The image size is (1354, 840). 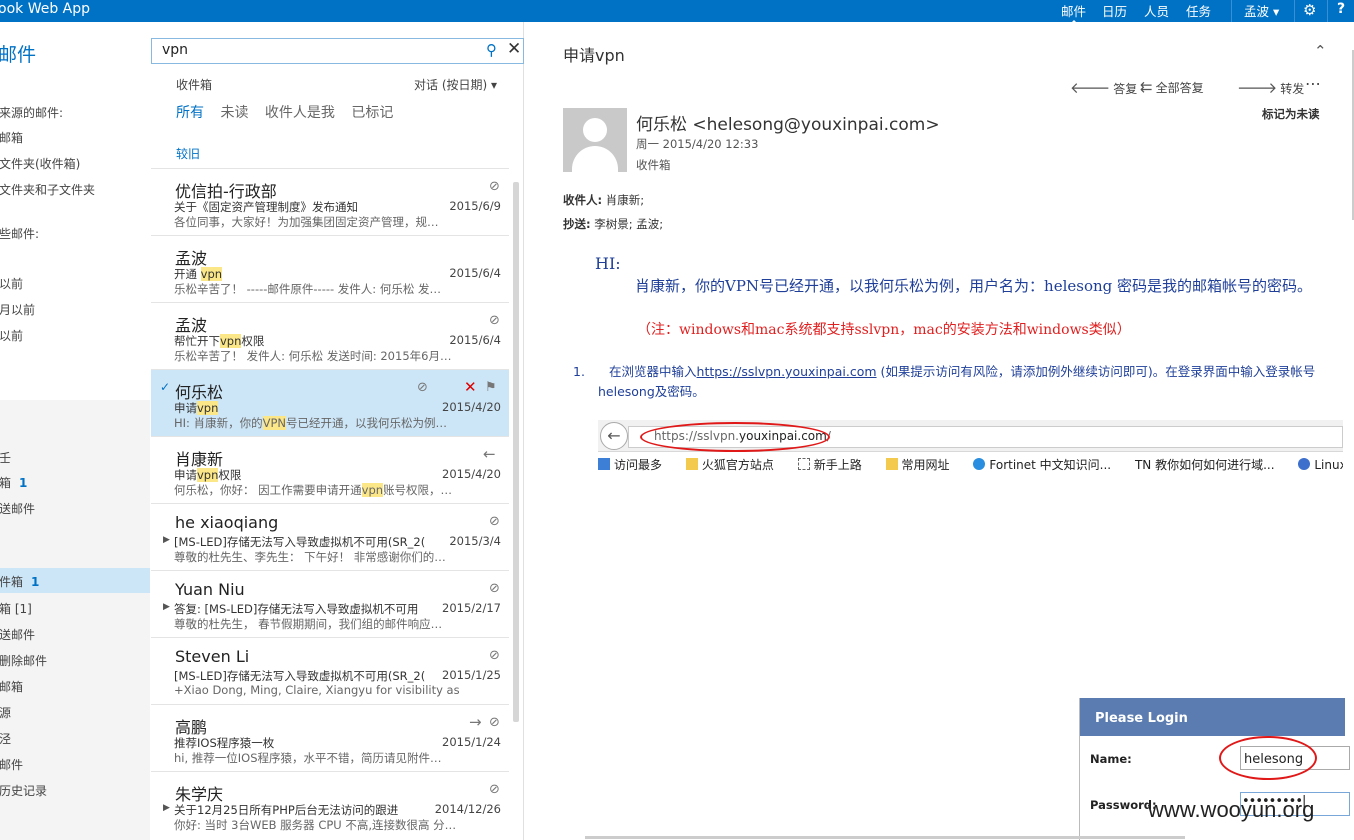 I want to click on reply-all-icon: ⇇, so click(x=1146, y=87).